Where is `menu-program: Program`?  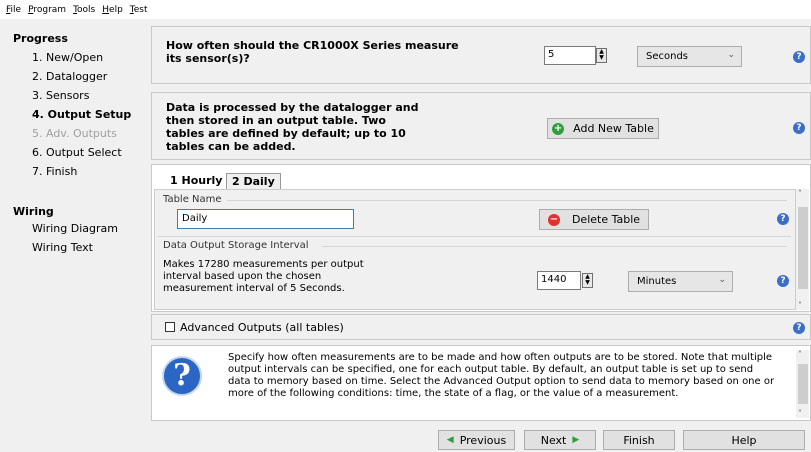 menu-program: Program is located at coordinates (47, 10).